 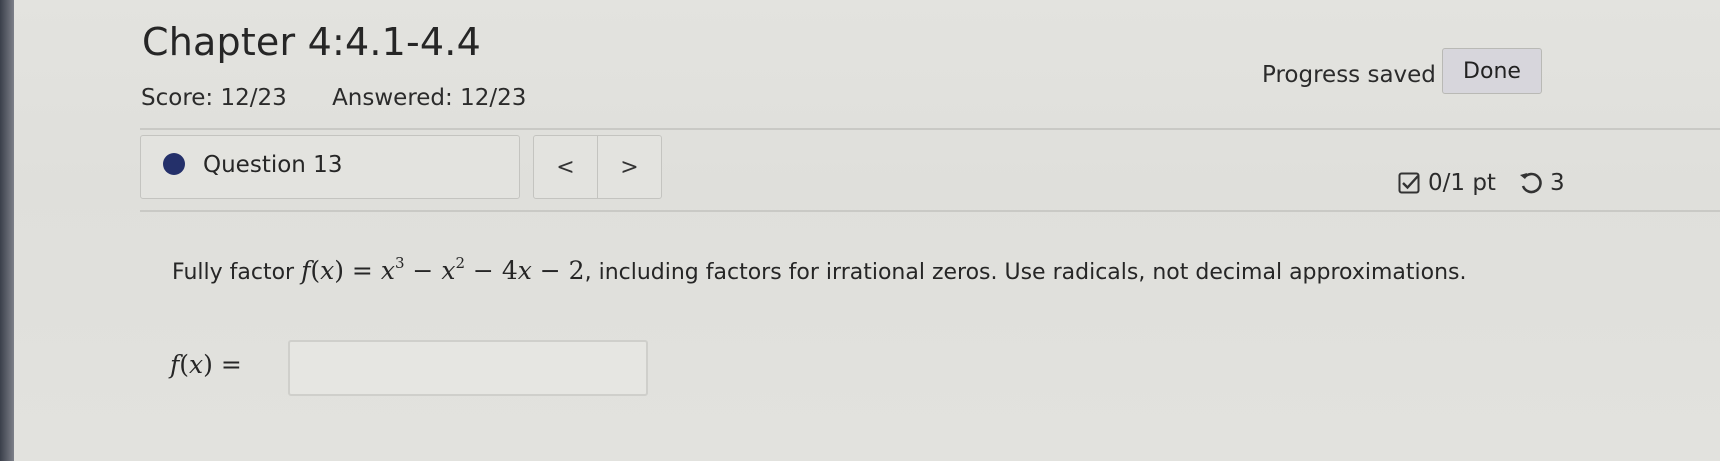 I want to click on previous-question-button: <, so click(x=566, y=167).